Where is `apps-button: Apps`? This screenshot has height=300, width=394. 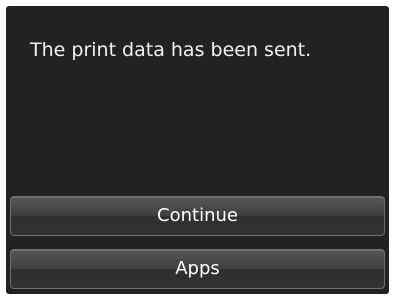 apps-button: Apps is located at coordinates (197, 269).